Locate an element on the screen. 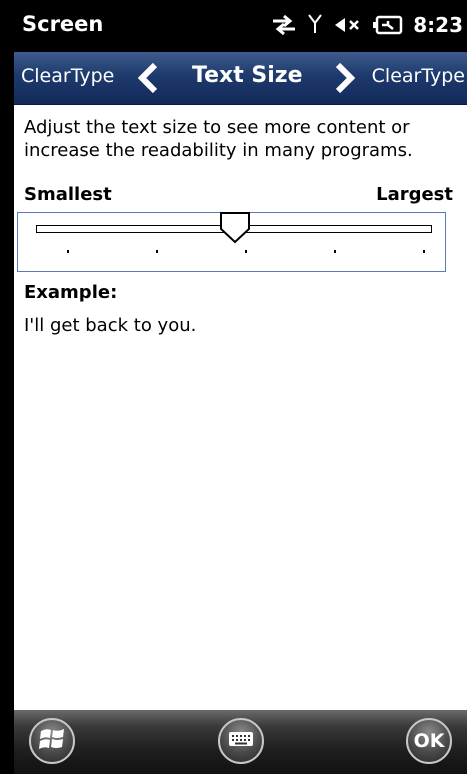 This screenshot has height=774, width=467. status-icons: 8:23 is located at coordinates (367, 25).